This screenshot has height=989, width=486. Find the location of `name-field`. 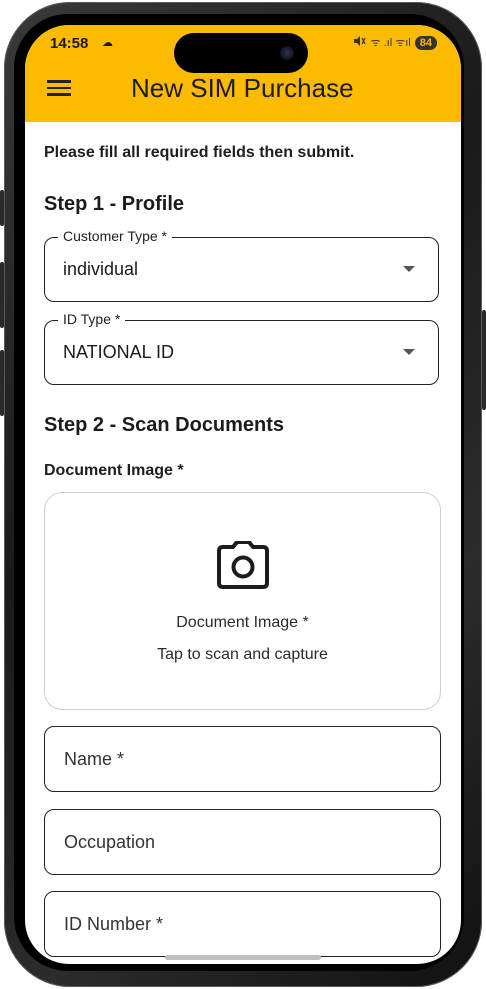

name-field is located at coordinates (242, 759).